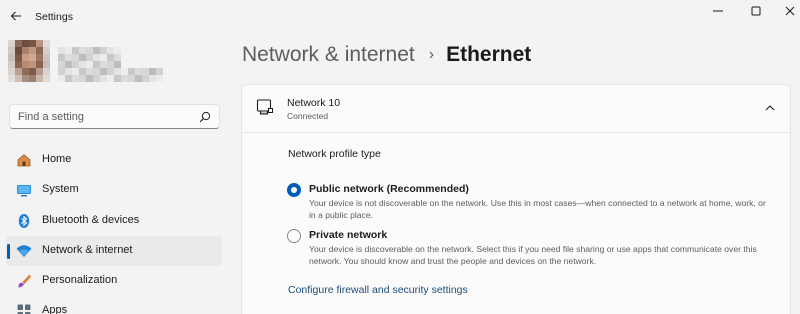  I want to click on private-network-label: Private network, so click(348, 235).